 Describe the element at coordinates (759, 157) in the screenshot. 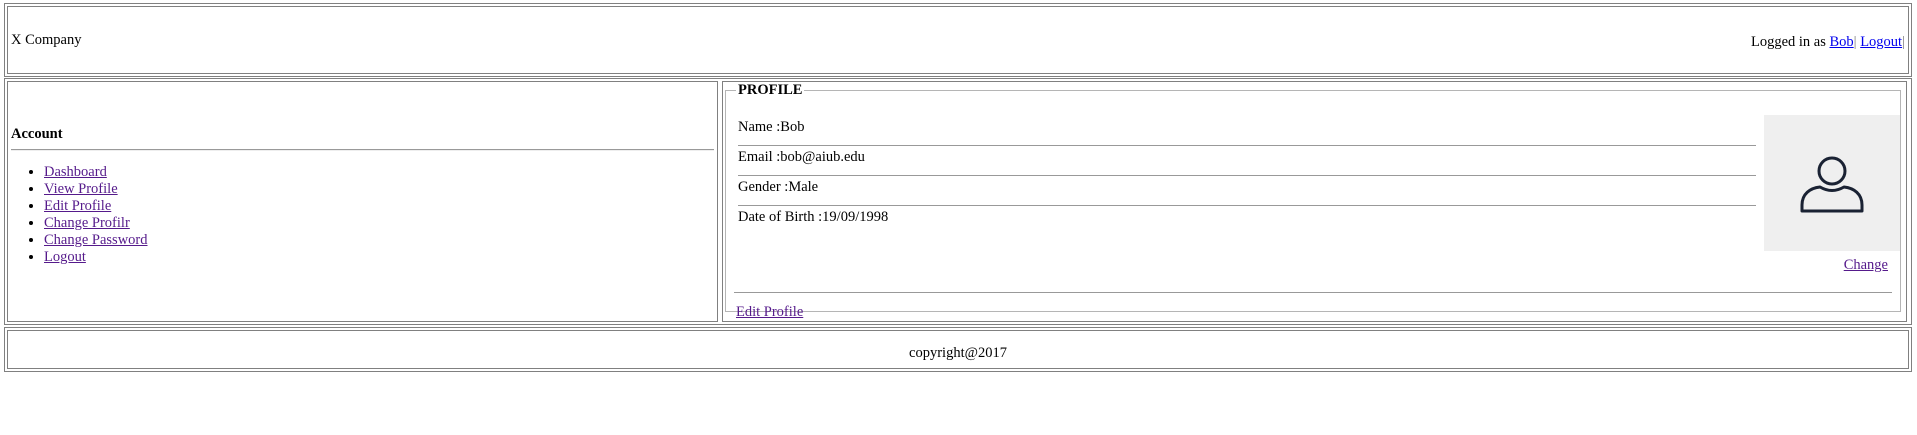

I see `field-label: Email :` at that location.